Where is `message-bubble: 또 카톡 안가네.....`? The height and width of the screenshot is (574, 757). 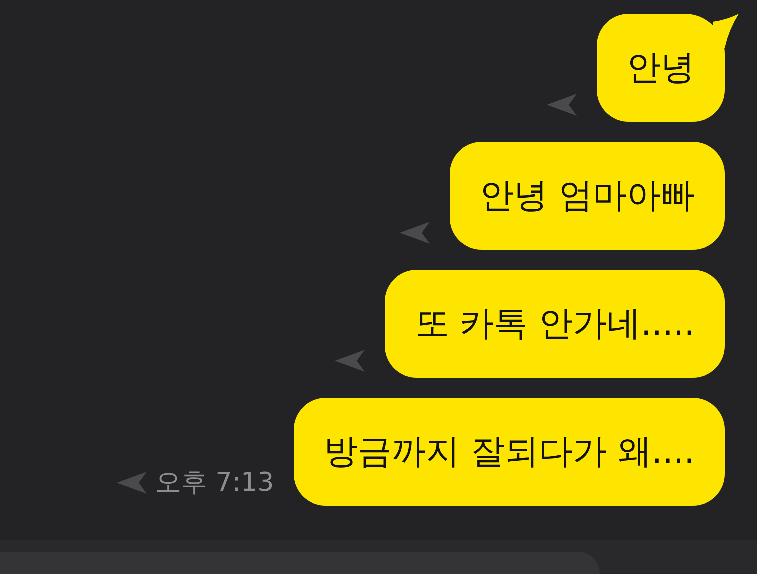 message-bubble: 또 카톡 안가네..... is located at coordinates (555, 324).